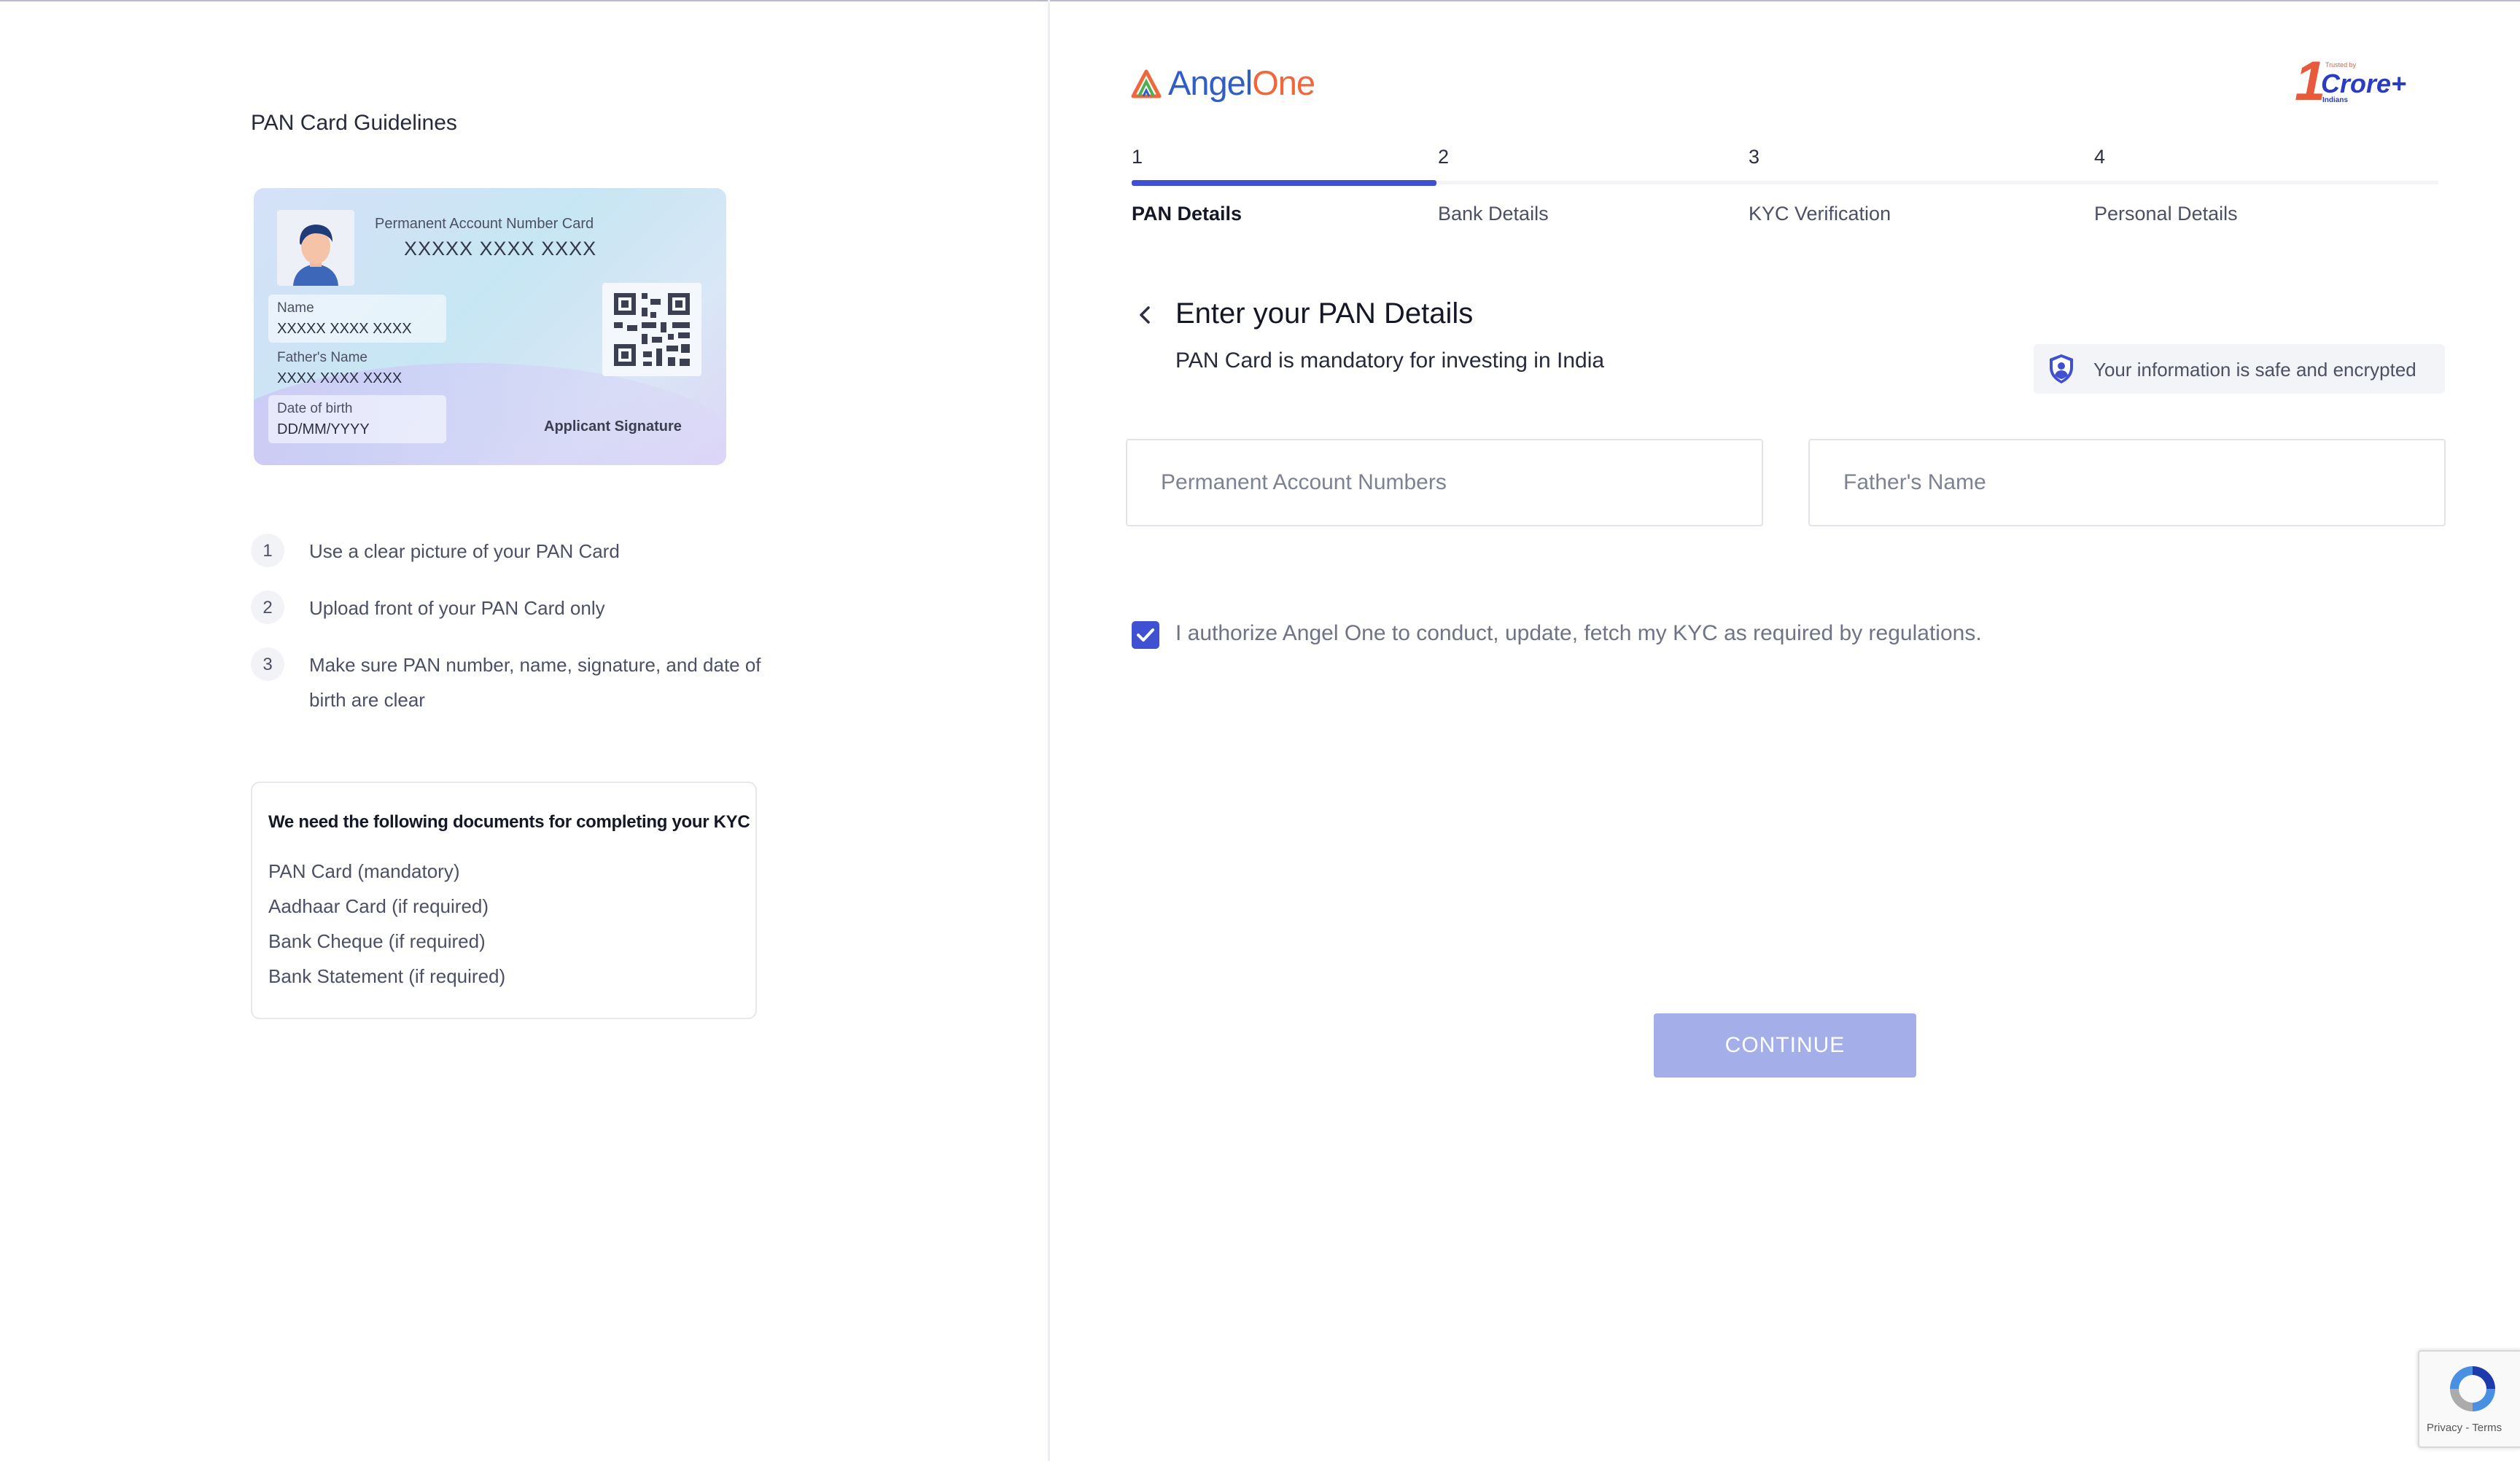 Image resolution: width=2520 pixels, height=1461 pixels. I want to click on step-number: 1, so click(267, 550).